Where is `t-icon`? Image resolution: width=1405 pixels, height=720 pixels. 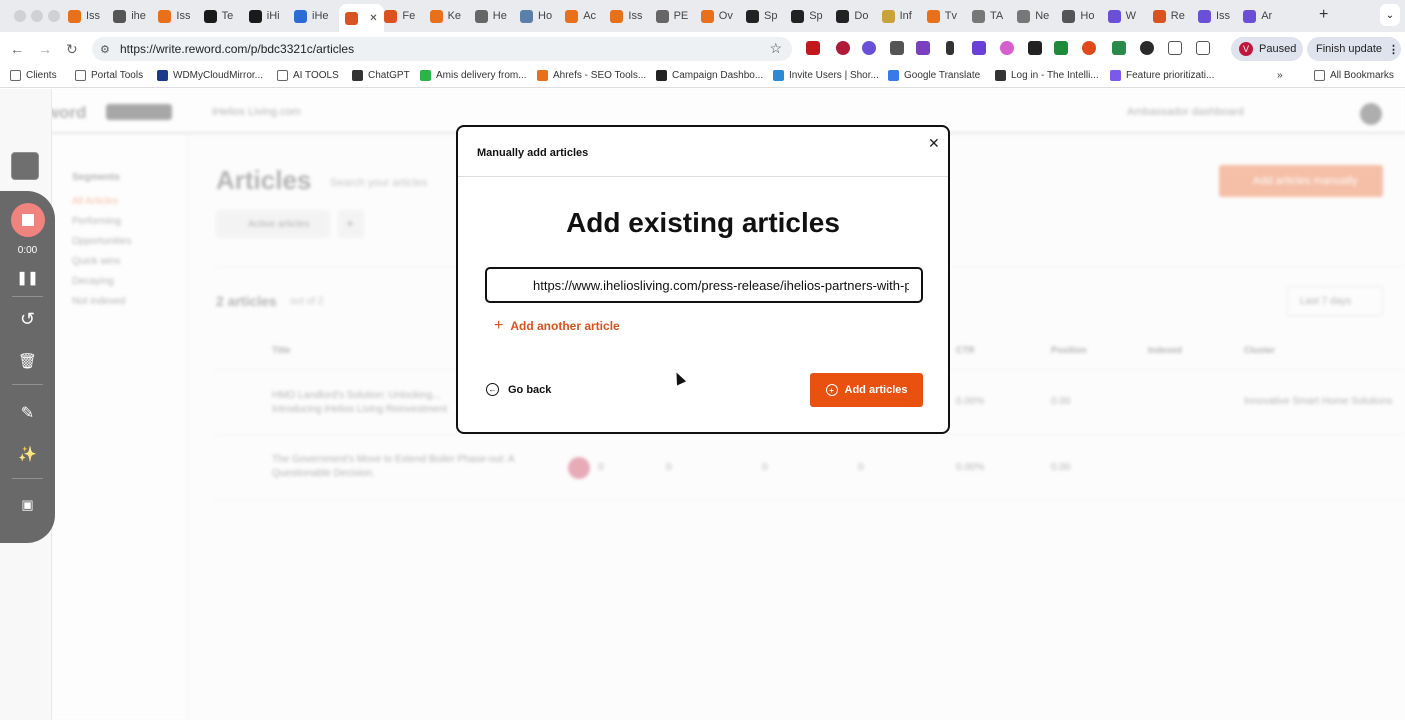 t-icon is located at coordinates (1000, 75).